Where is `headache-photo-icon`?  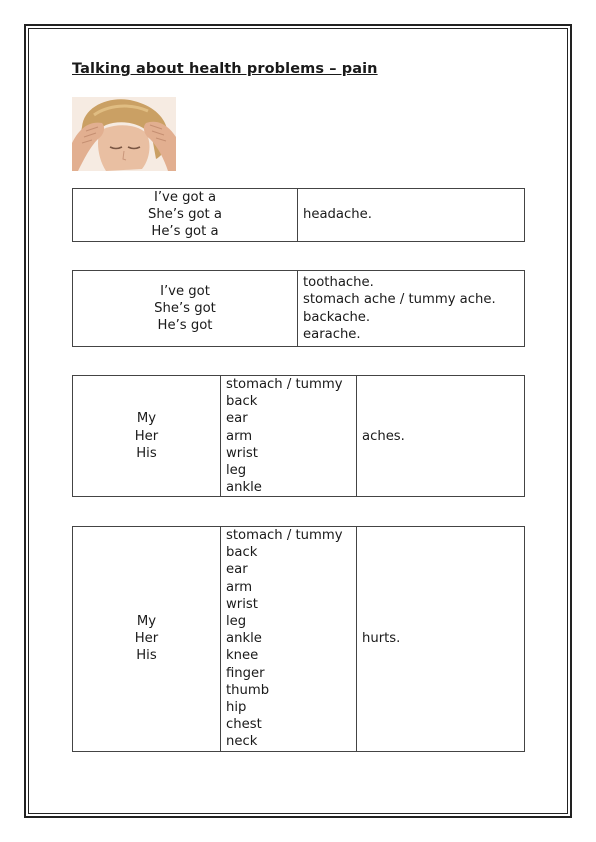 headache-photo-icon is located at coordinates (124, 134).